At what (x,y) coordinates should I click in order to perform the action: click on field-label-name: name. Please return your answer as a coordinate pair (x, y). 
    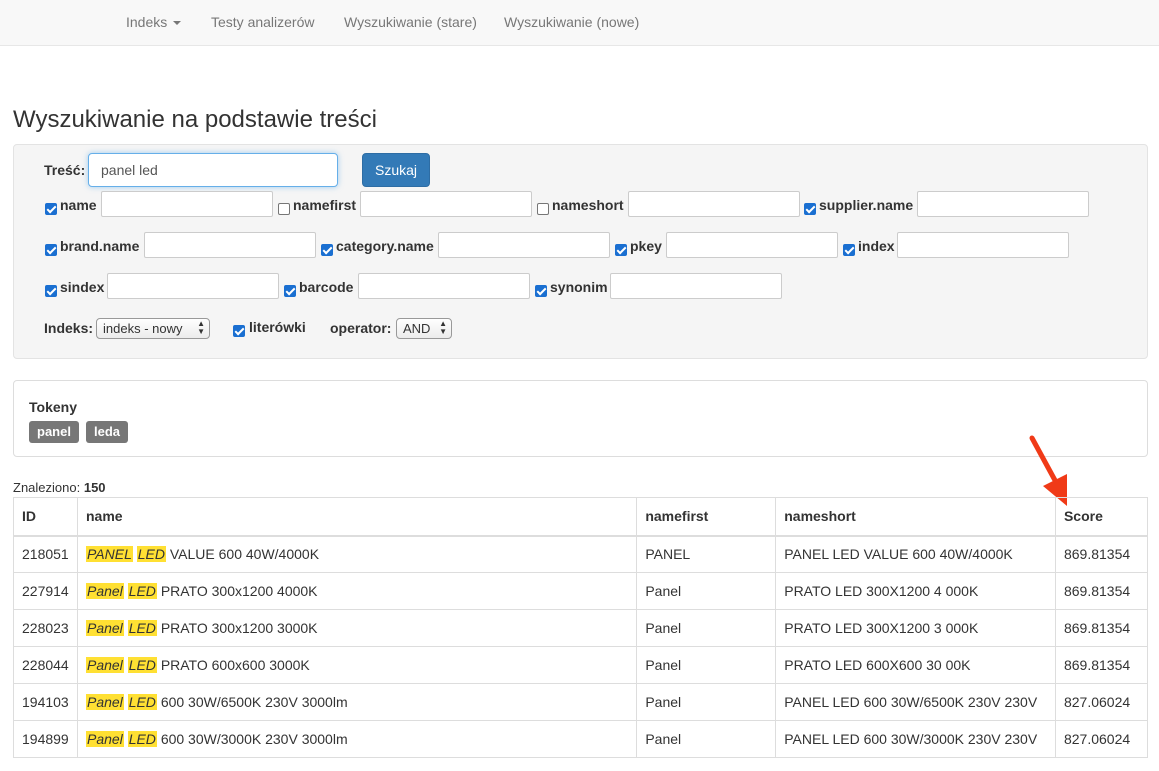
    Looking at the image, I should click on (78, 205).